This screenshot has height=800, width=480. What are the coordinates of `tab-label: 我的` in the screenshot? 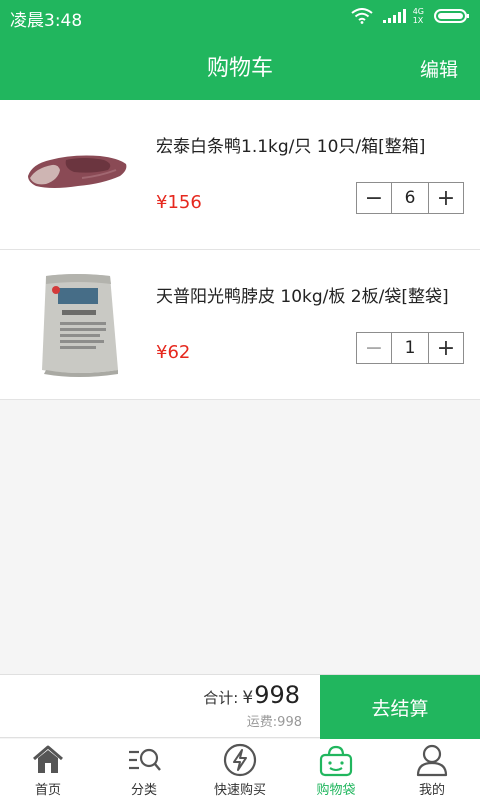 It's located at (431, 790).